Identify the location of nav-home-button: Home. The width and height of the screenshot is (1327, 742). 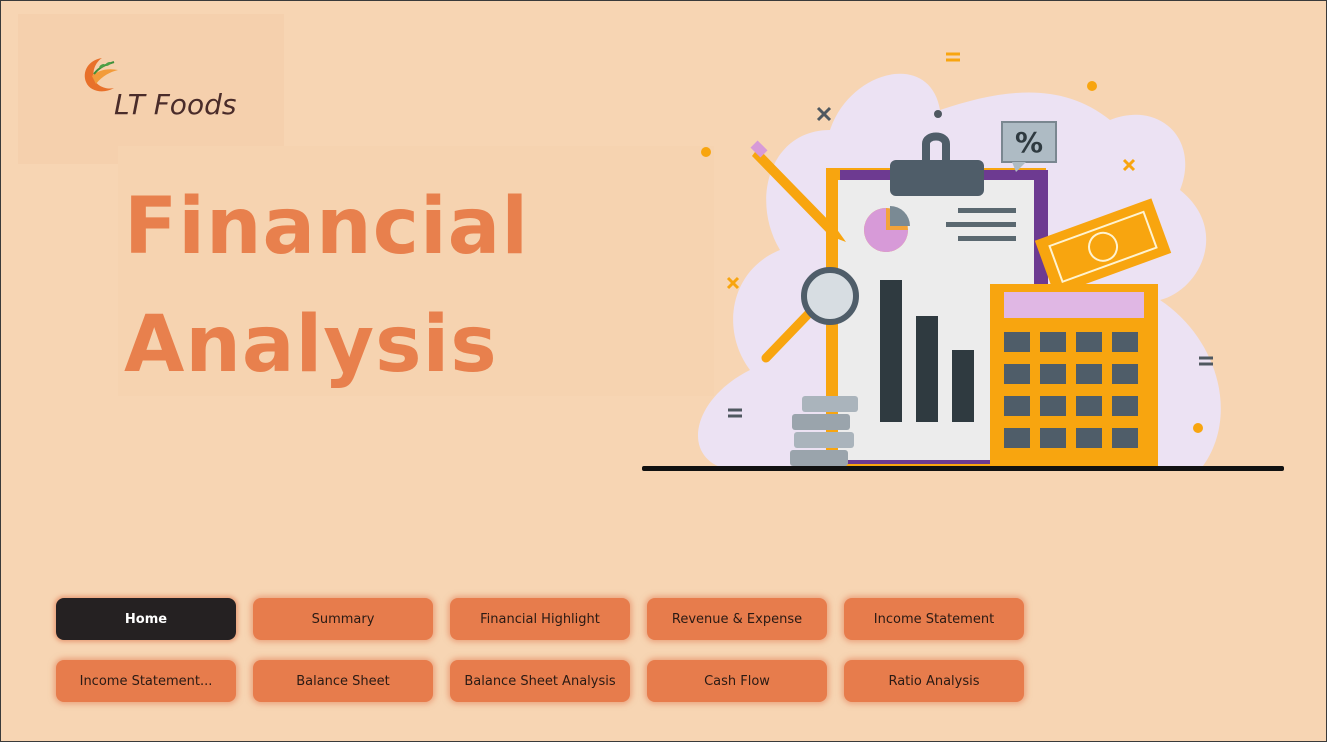
(146, 619).